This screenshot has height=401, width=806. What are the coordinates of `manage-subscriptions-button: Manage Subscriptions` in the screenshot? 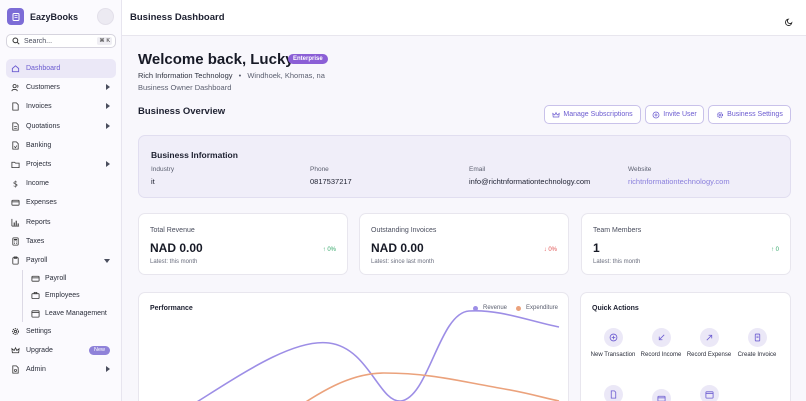 It's located at (592, 114).